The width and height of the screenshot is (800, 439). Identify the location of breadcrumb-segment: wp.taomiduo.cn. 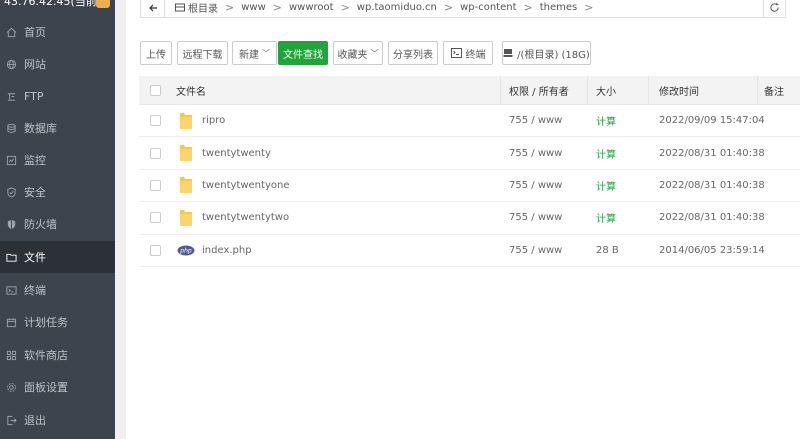
(397, 7).